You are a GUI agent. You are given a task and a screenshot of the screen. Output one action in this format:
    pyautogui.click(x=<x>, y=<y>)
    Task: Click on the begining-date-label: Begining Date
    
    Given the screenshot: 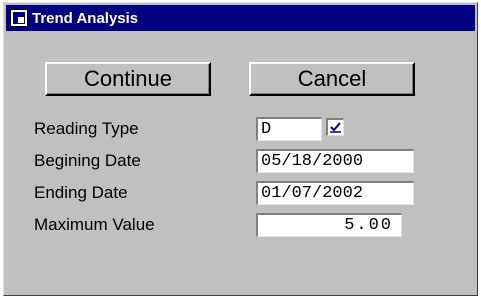 What is the action you would take?
    pyautogui.click(x=87, y=160)
    